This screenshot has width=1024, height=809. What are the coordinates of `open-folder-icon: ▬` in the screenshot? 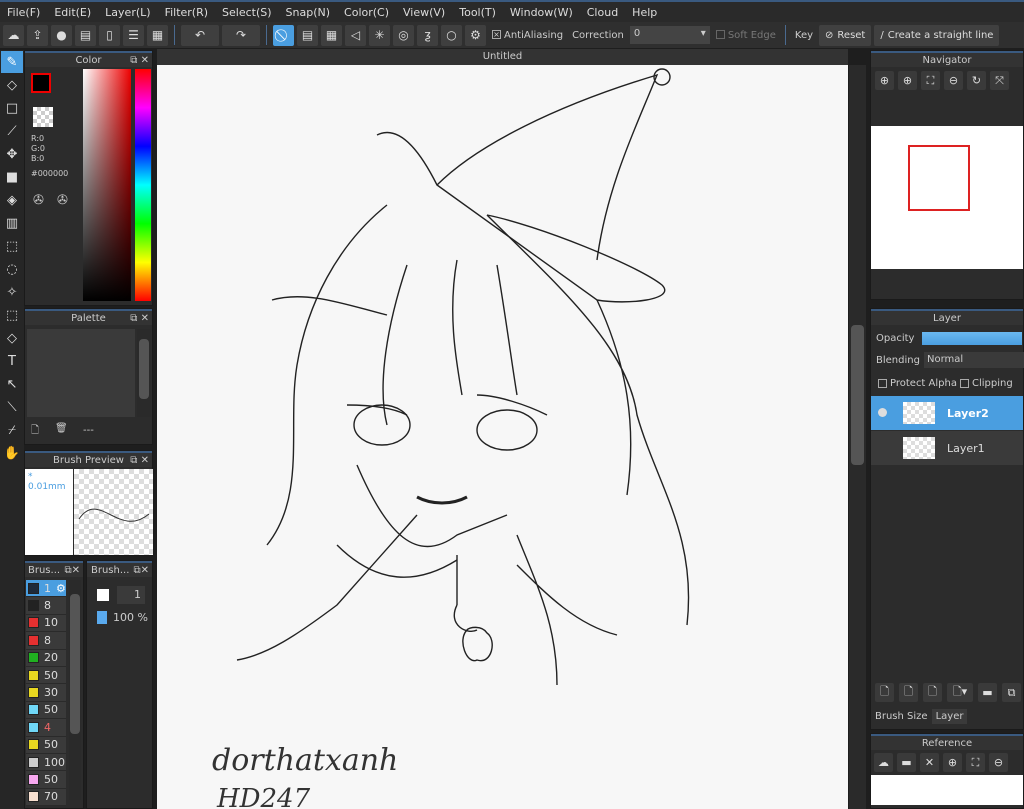 It's located at (906, 762).